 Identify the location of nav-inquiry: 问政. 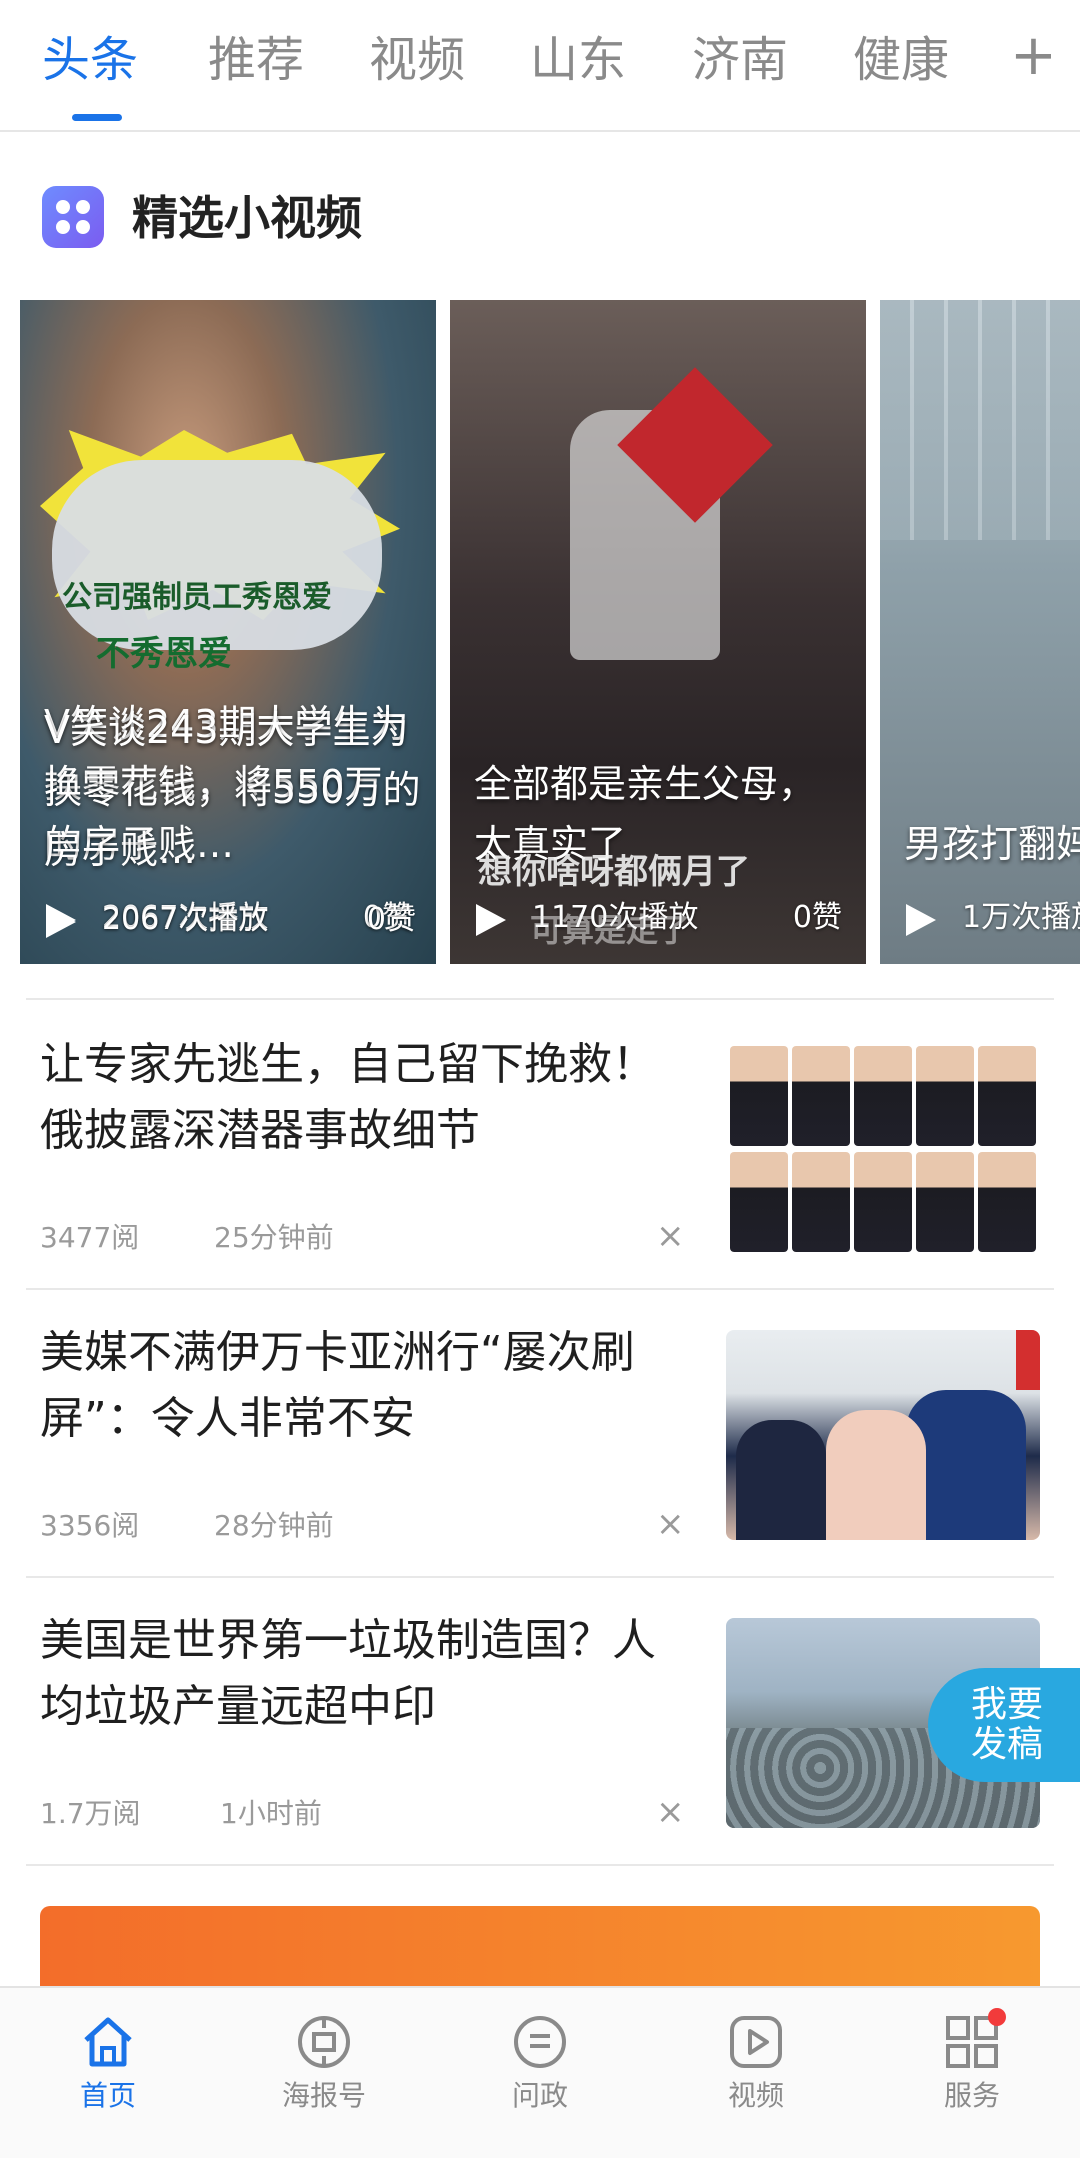
(540, 2065).